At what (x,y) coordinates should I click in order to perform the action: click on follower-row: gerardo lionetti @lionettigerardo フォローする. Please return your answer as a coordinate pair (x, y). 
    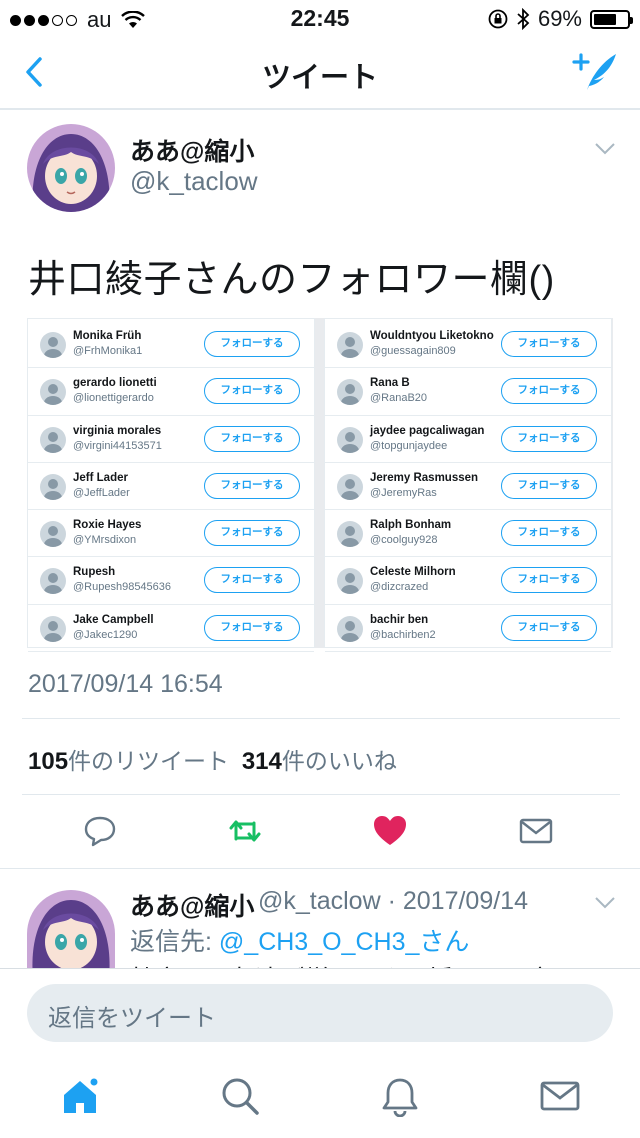
    Looking at the image, I should click on (171, 392).